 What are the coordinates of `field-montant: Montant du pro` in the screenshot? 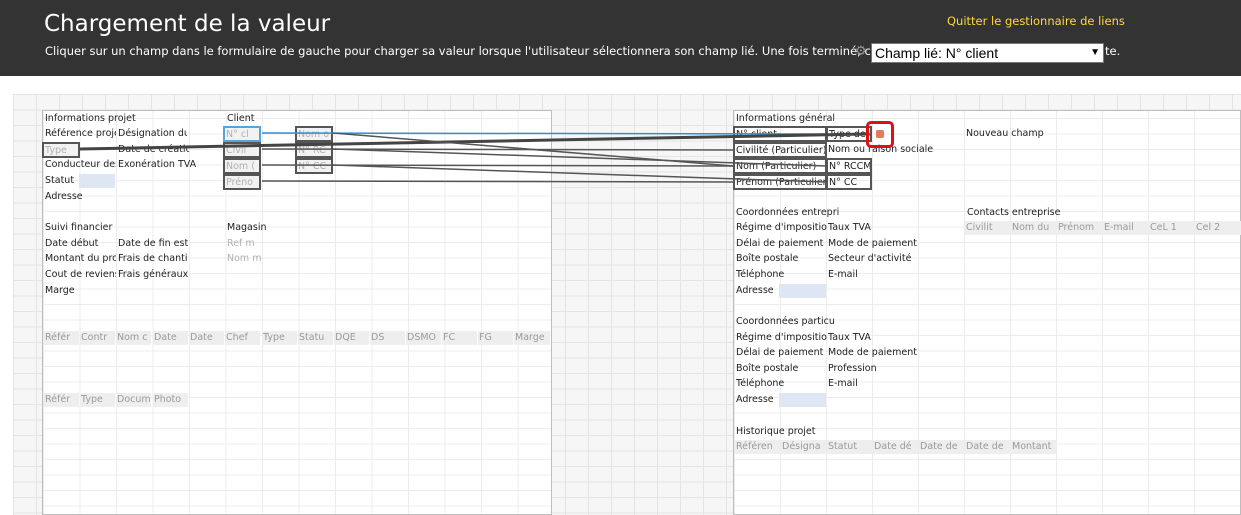 It's located at (80, 259).